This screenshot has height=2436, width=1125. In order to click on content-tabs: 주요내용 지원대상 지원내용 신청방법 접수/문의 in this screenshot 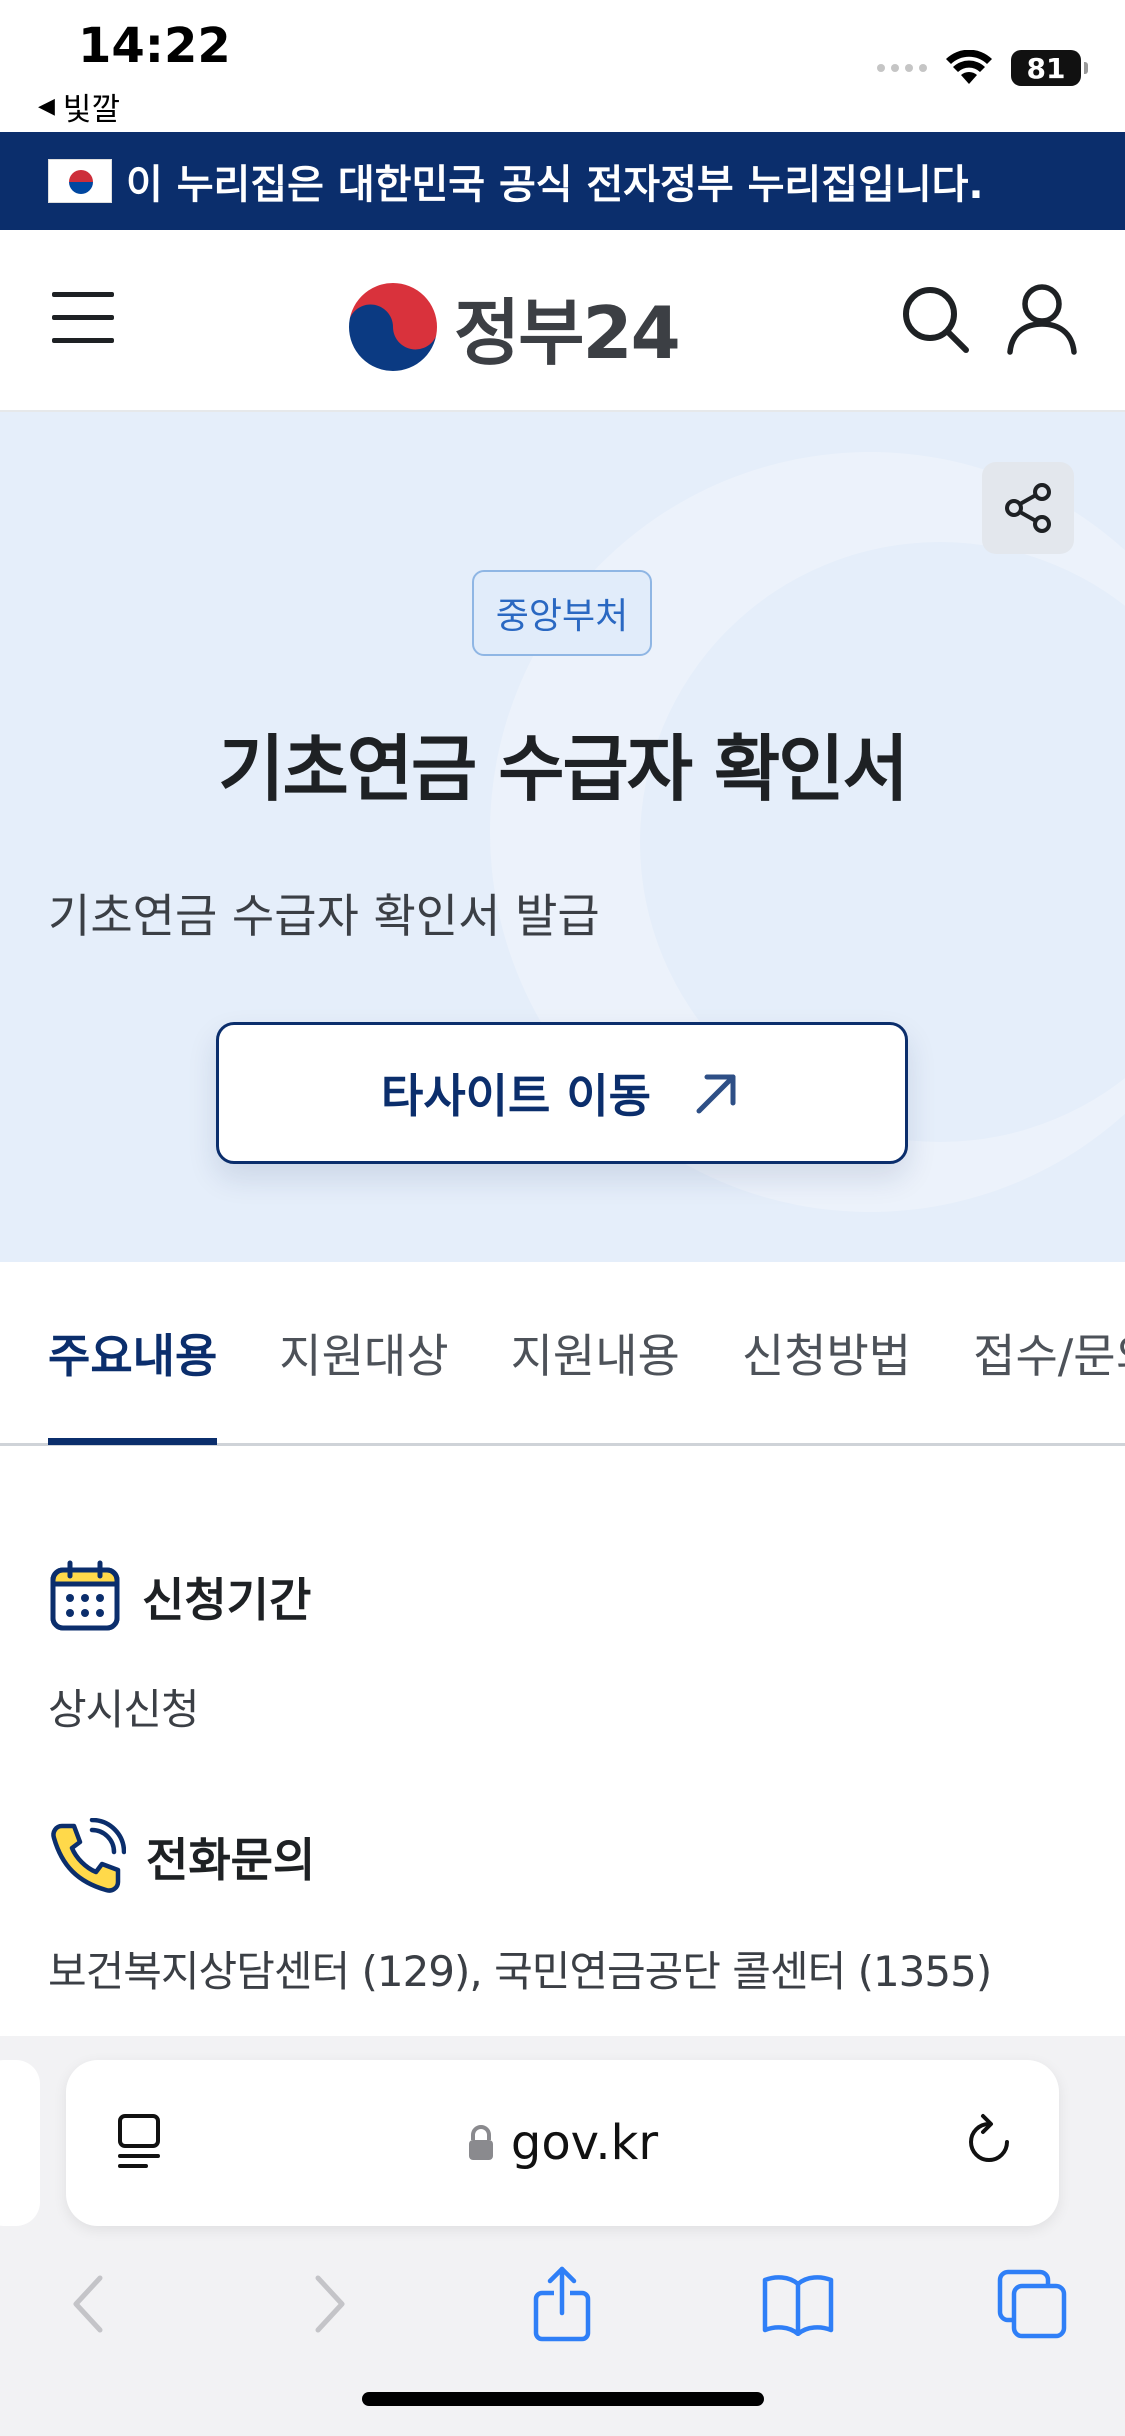, I will do `click(562, 1354)`.